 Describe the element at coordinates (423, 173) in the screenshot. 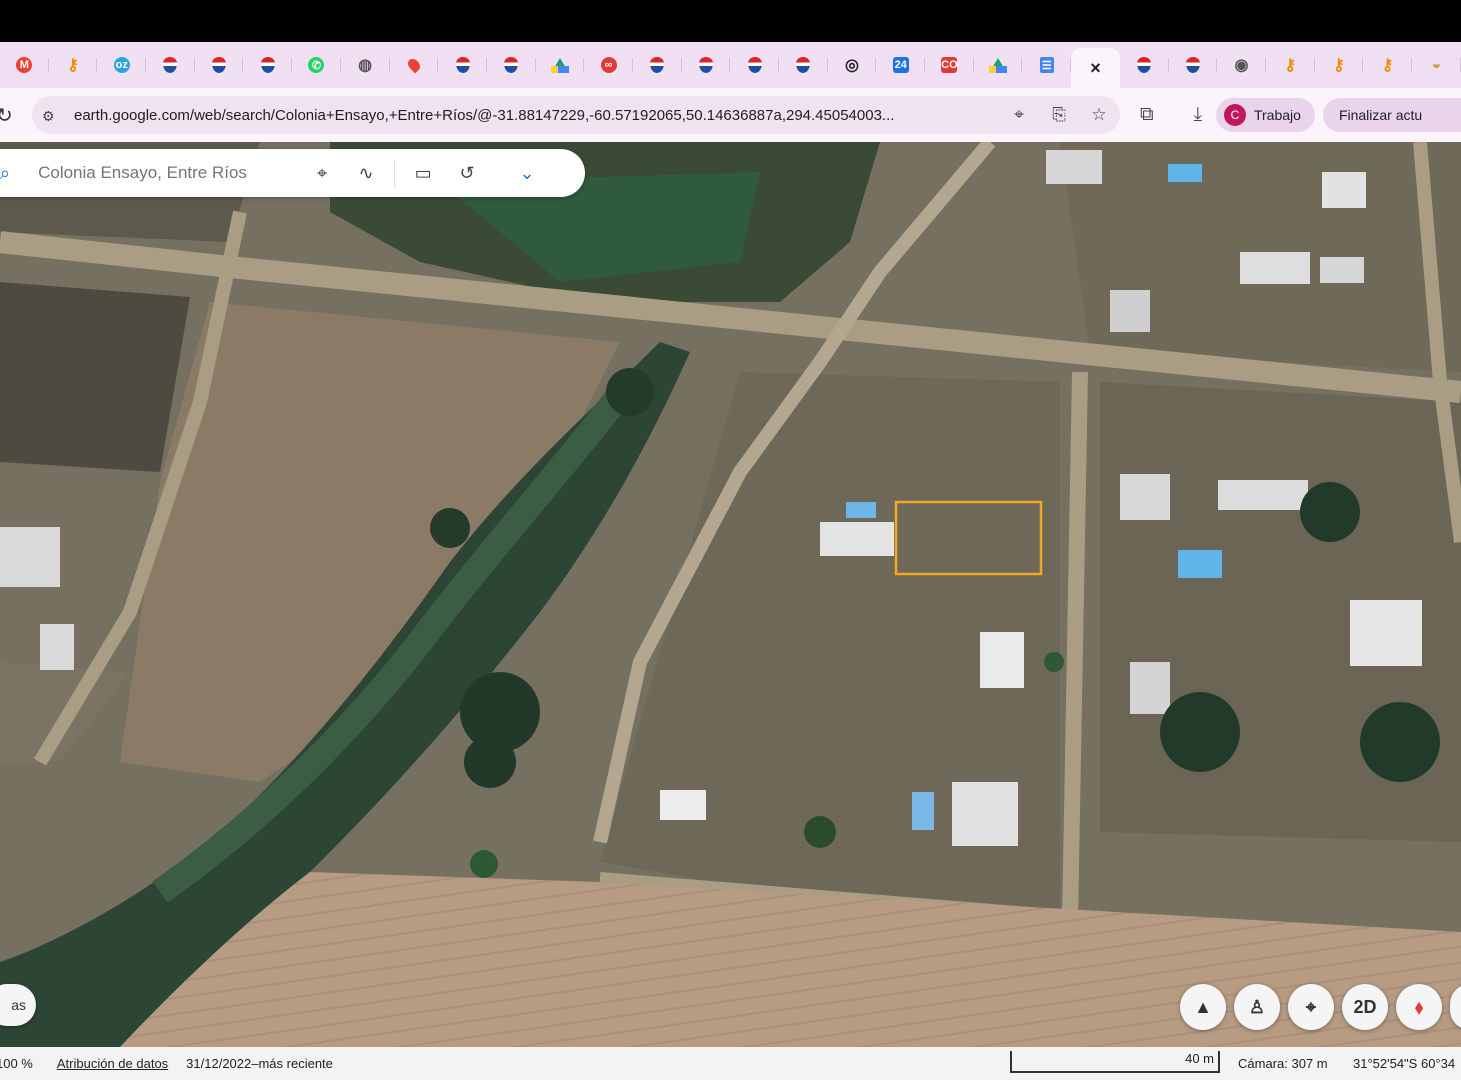

I see `ruler-icon: ▭` at that location.